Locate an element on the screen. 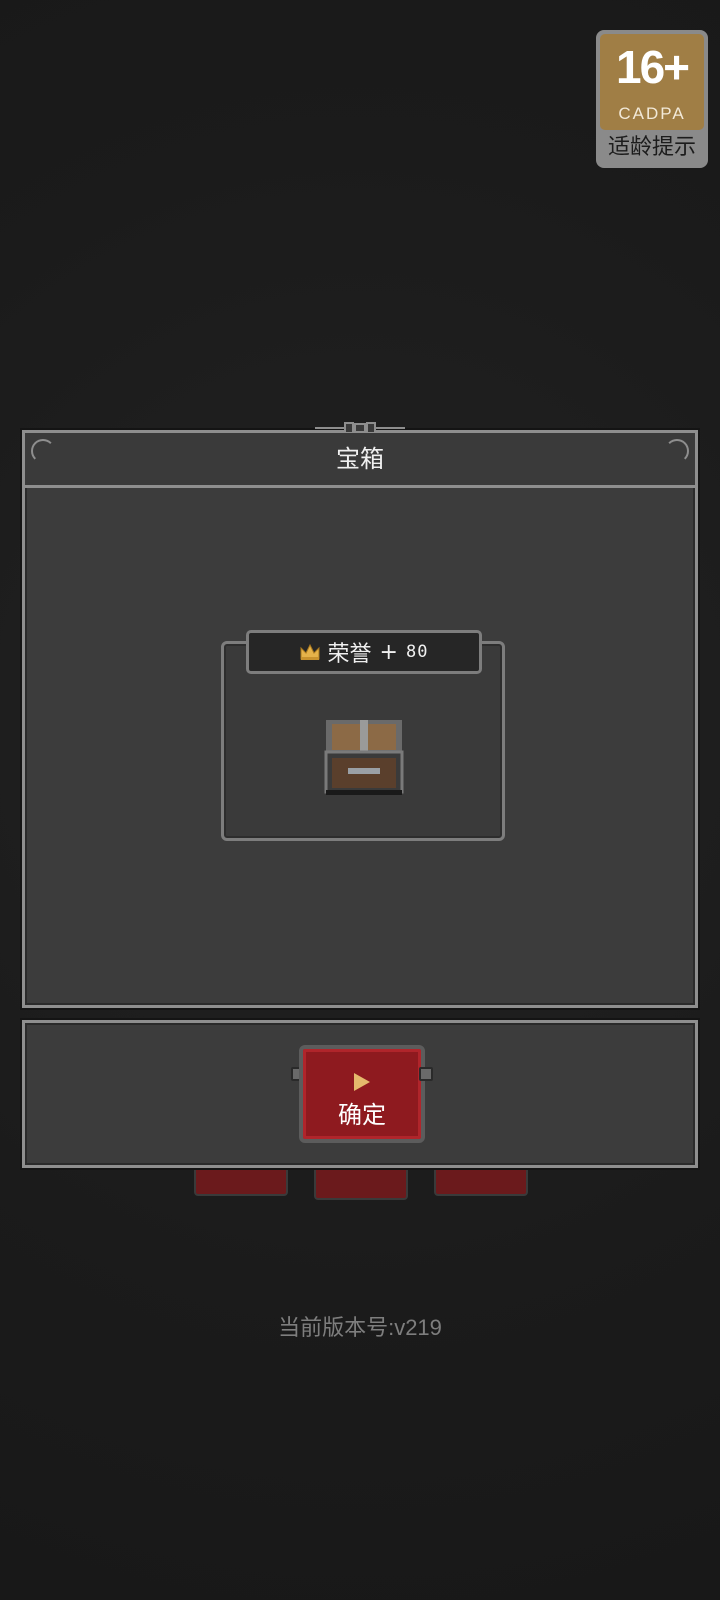 Image resolution: width=720 pixels, height=1600 pixels. age-rating-org: CADPA is located at coordinates (652, 113).